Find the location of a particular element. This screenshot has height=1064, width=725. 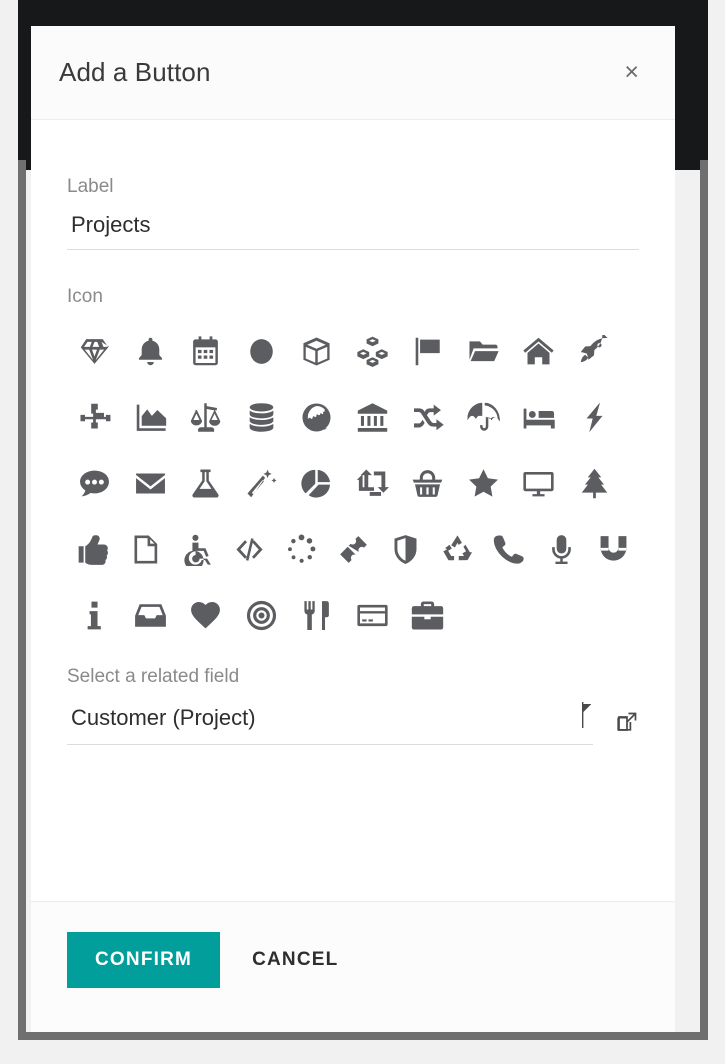

shuffle-icon is located at coordinates (428, 417).